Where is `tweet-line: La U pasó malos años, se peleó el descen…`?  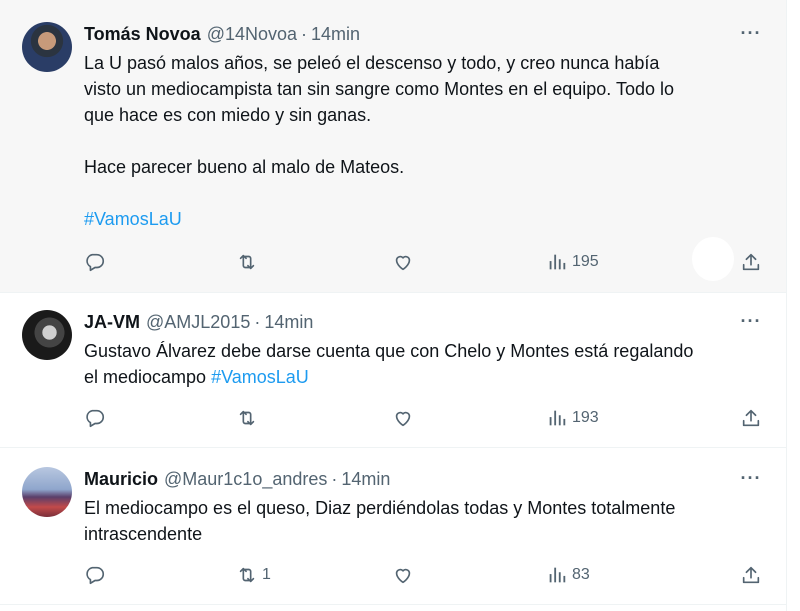
tweet-line: La U pasó malos años, se peleó el descen… is located at coordinates (372, 63).